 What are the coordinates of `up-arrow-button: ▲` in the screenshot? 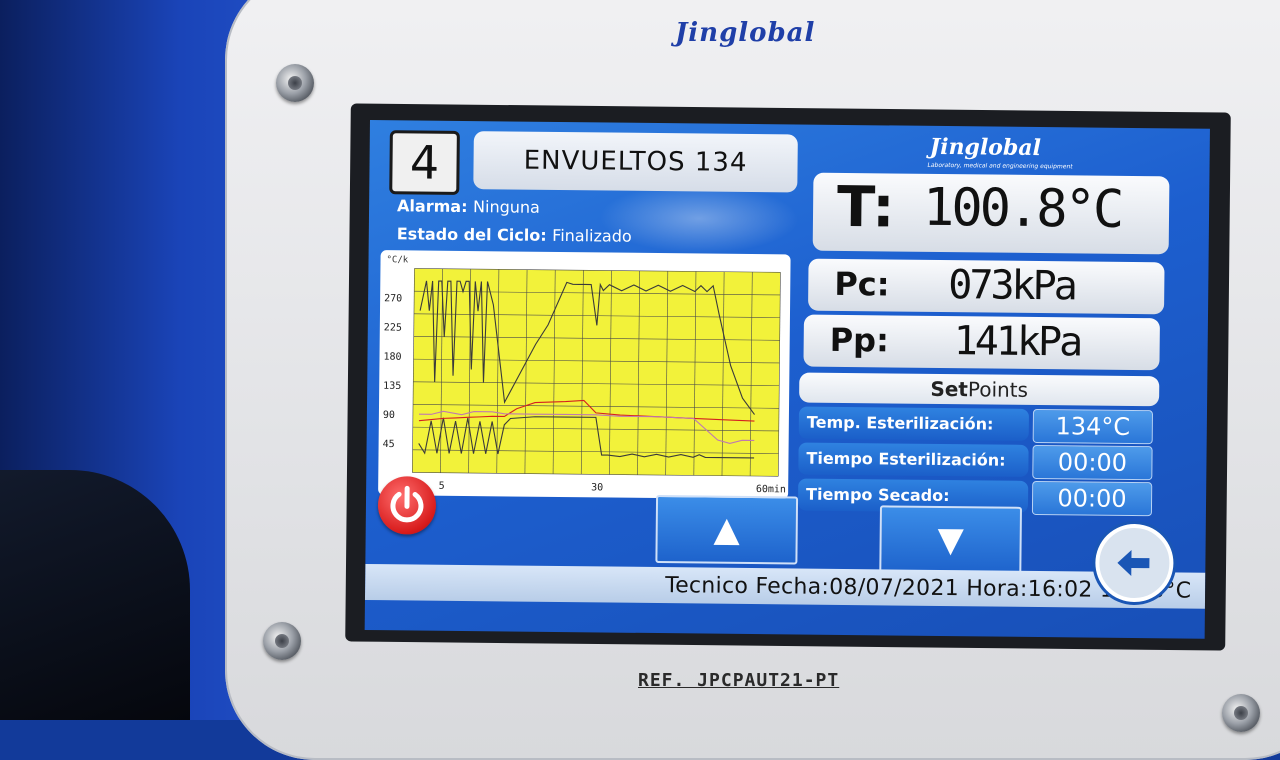 It's located at (726, 529).